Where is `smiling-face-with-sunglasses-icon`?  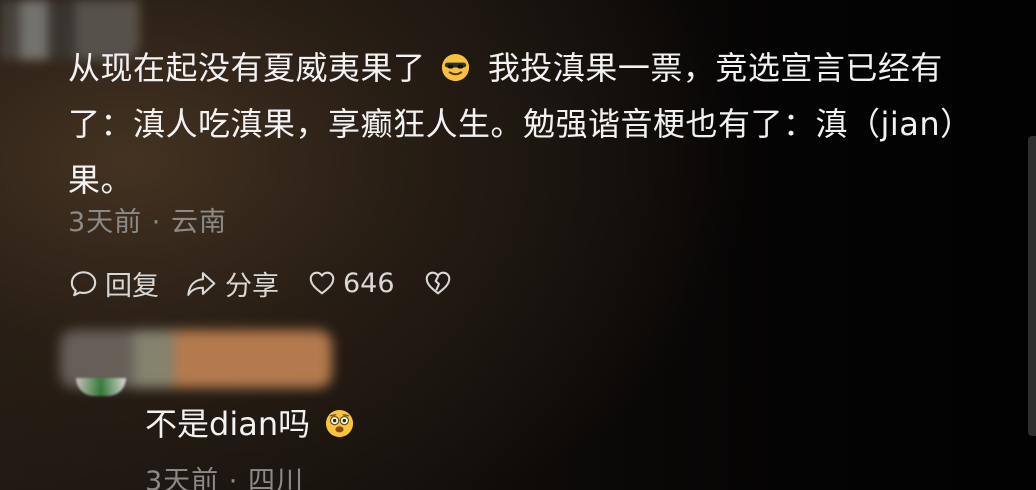 smiling-face-with-sunglasses-icon is located at coordinates (456, 67).